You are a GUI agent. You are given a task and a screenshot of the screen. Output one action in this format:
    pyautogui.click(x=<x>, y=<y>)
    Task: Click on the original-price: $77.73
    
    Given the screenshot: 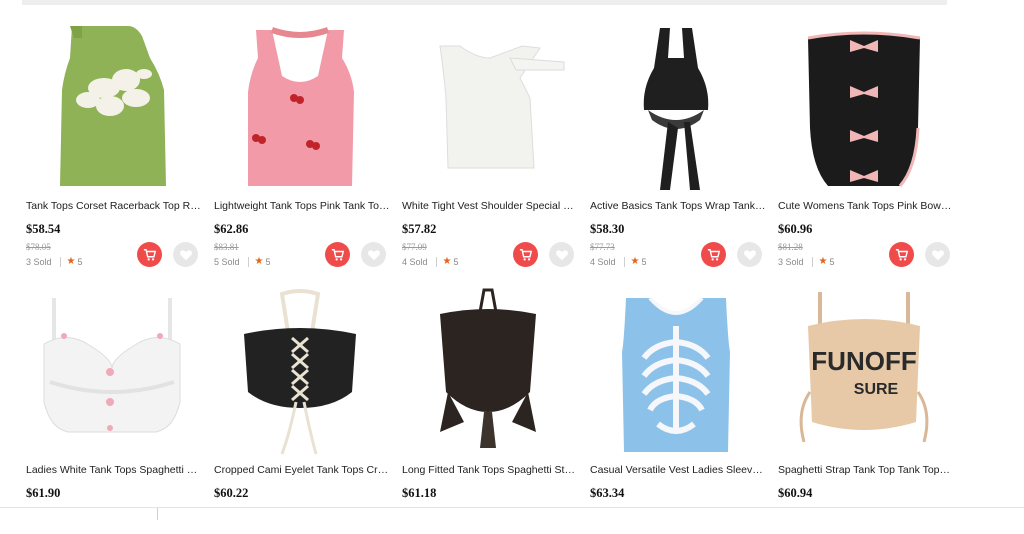 What is the action you would take?
    pyautogui.click(x=602, y=247)
    